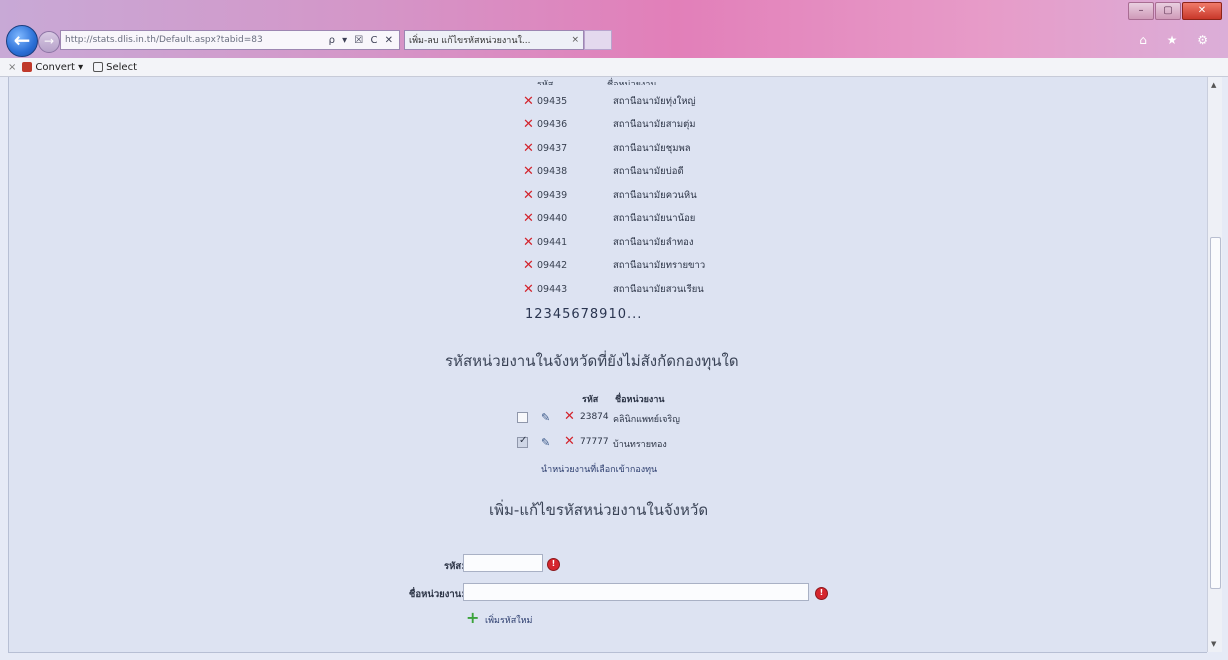 Image resolution: width=1228 pixels, height=660 pixels. I want to click on unassigned-header-code: รหัส, so click(590, 400).